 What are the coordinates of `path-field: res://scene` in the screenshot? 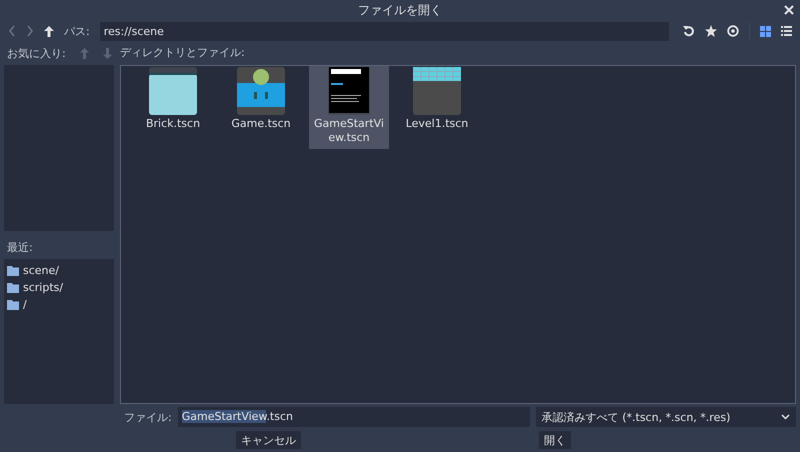 It's located at (384, 31).